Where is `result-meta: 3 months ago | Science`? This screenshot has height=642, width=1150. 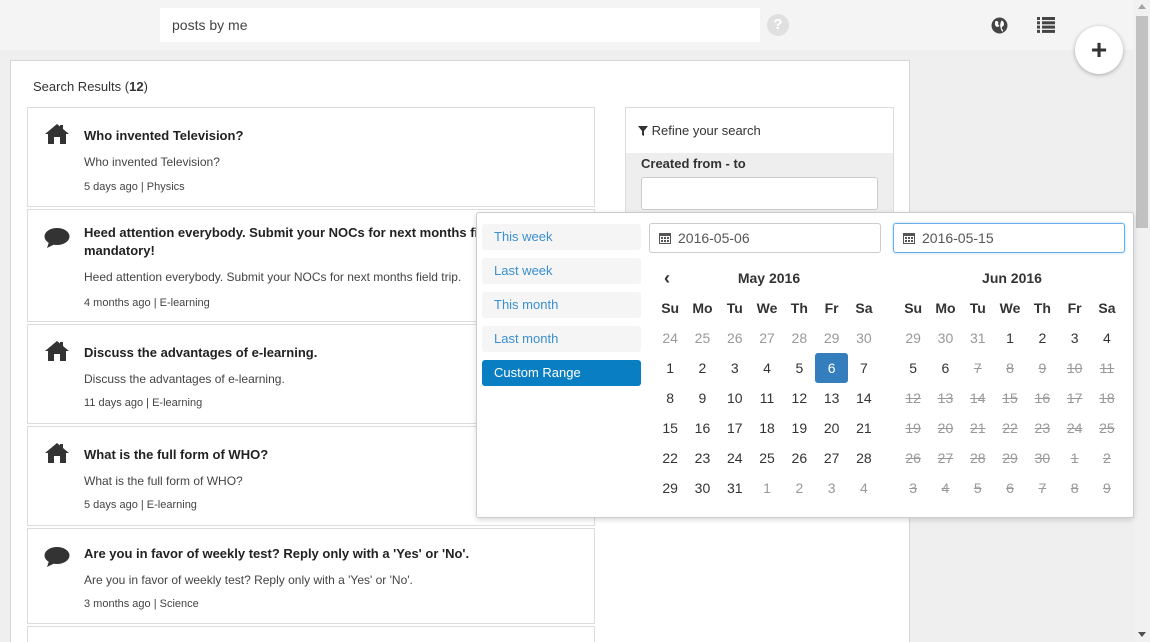 result-meta: 3 months ago | Science is located at coordinates (141, 604).